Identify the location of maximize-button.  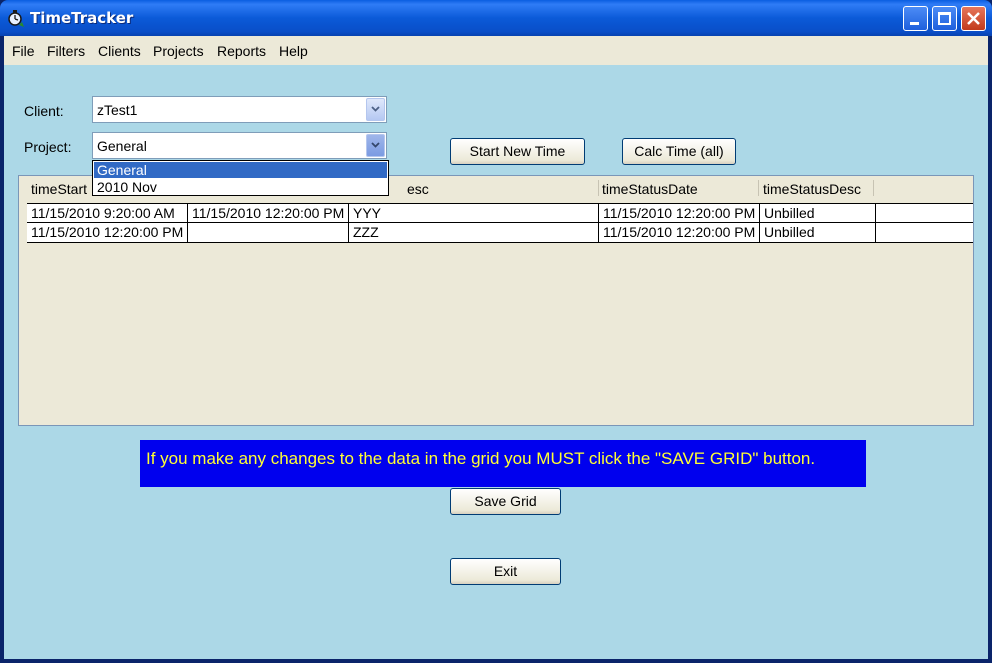
(944, 18).